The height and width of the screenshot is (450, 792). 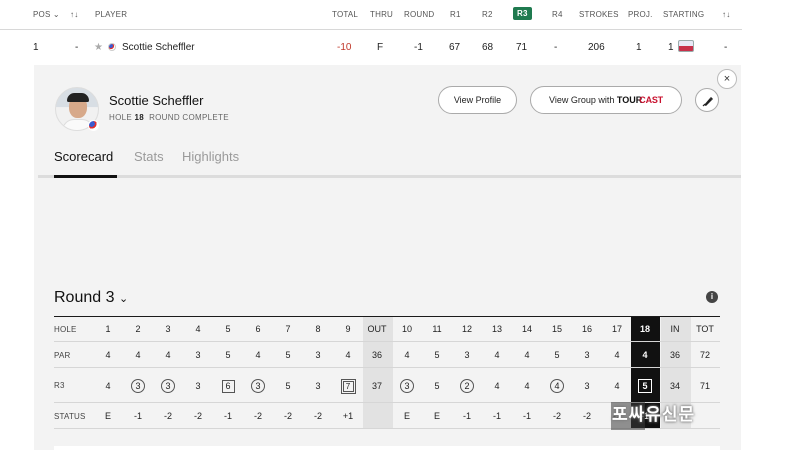 What do you see at coordinates (705, 329) in the screenshot?
I see `score-cell: TOT` at bounding box center [705, 329].